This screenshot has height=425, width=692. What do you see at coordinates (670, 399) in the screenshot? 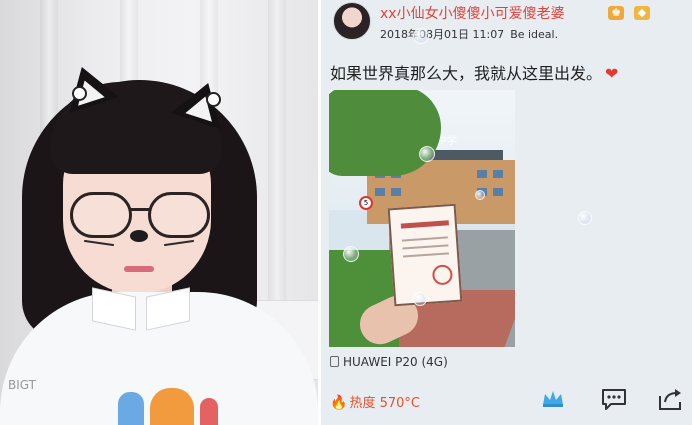
I see `share-icon` at bounding box center [670, 399].